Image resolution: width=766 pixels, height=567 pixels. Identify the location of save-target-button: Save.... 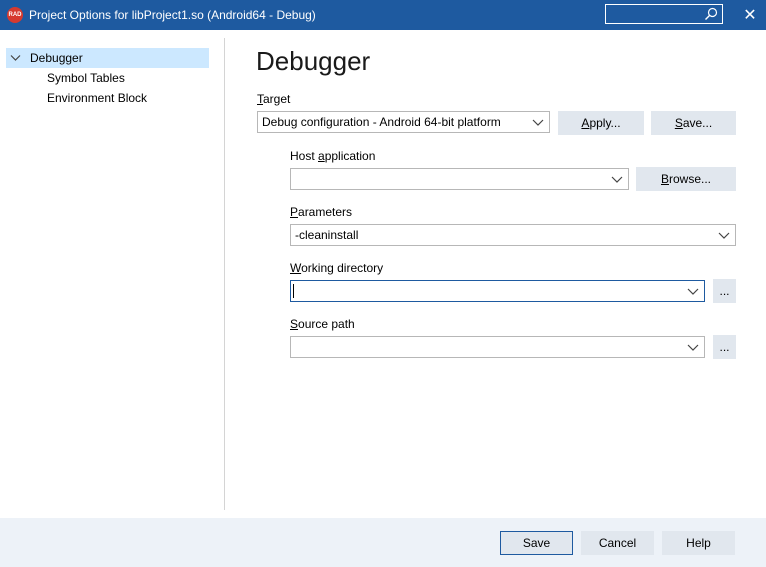
(693, 123).